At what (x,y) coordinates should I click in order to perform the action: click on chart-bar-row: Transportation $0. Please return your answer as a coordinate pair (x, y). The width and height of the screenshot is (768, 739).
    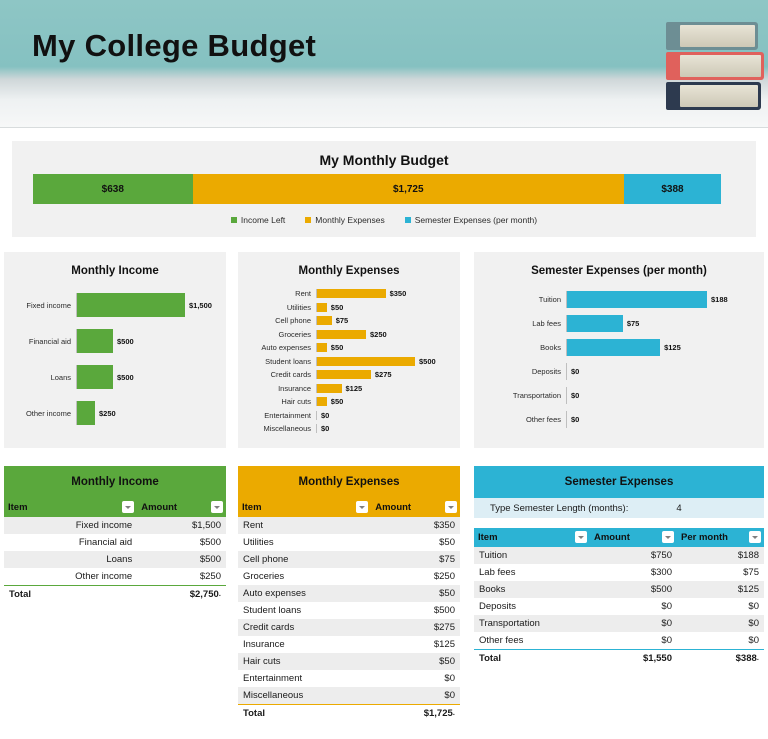
    Looking at the image, I should click on (619, 395).